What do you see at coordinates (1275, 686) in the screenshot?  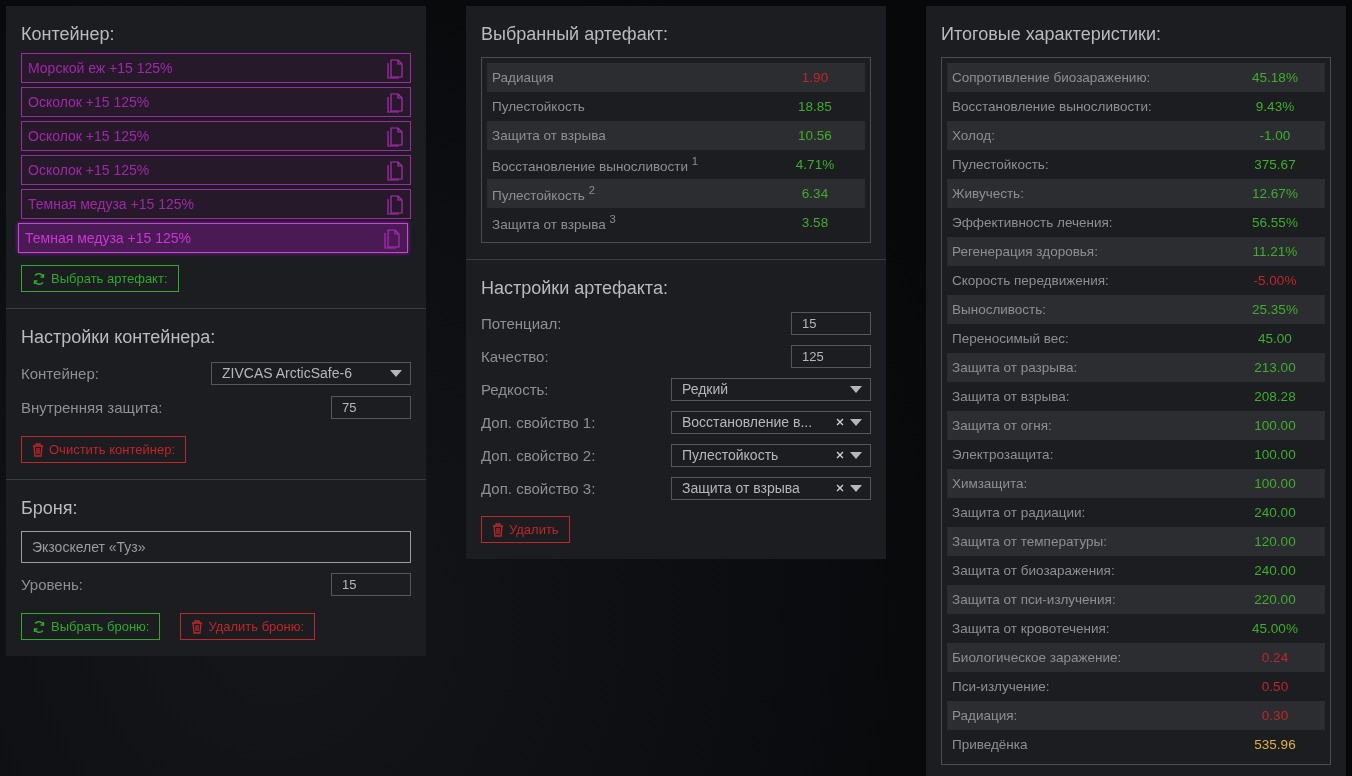 I see `stat-value: 0.50` at bounding box center [1275, 686].